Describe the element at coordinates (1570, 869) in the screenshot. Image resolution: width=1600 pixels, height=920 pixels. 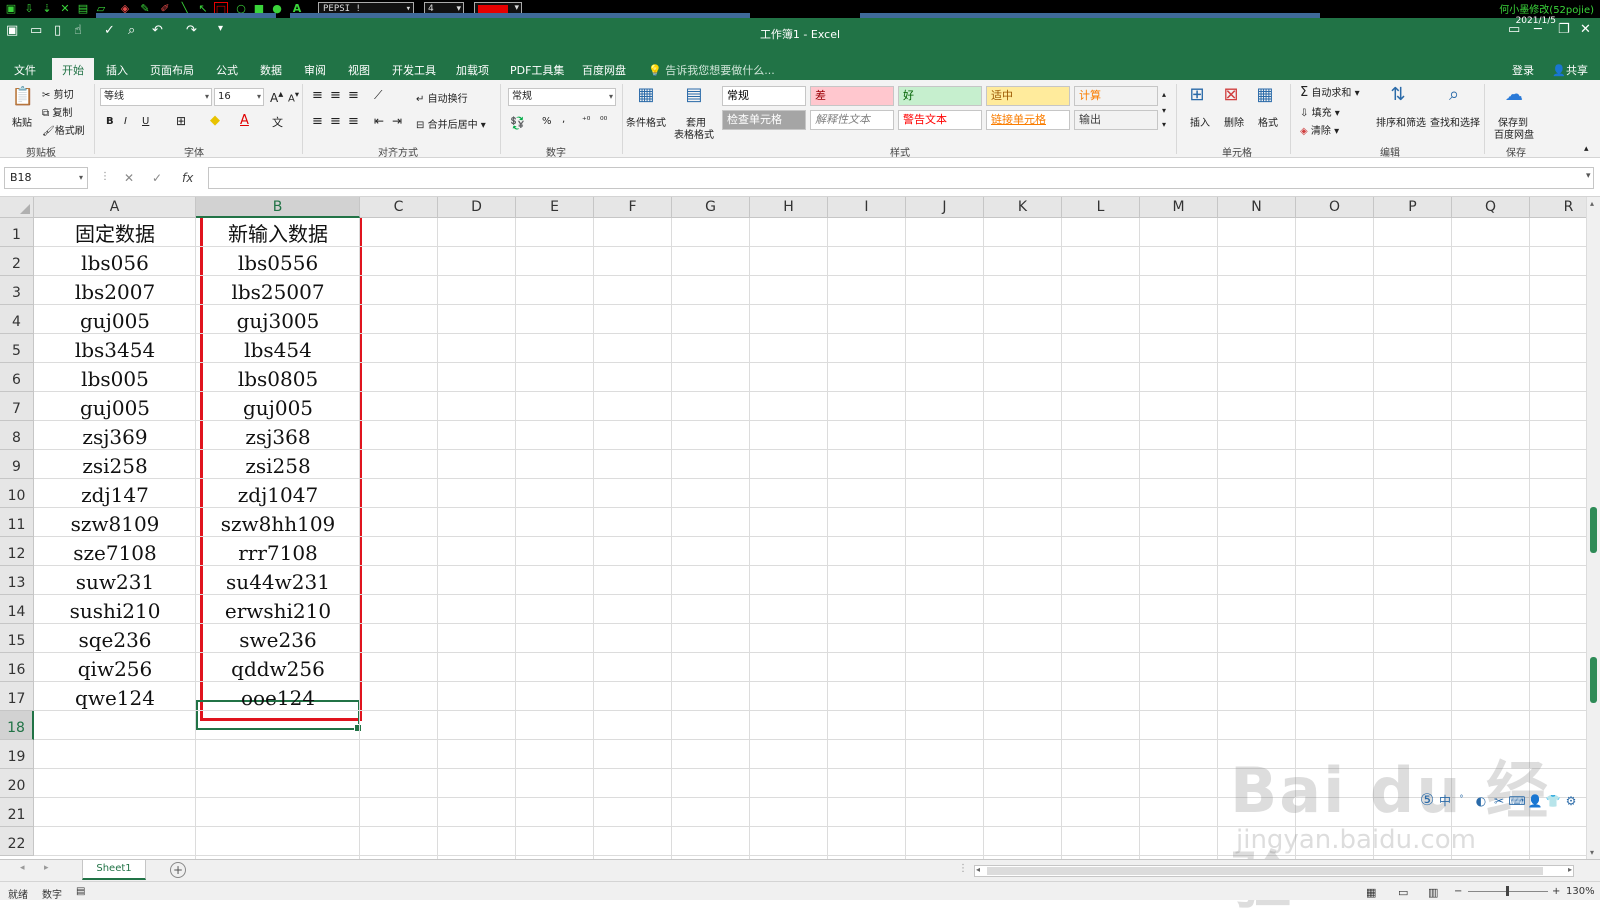
I see `scroll-right-icon: ▸` at that location.